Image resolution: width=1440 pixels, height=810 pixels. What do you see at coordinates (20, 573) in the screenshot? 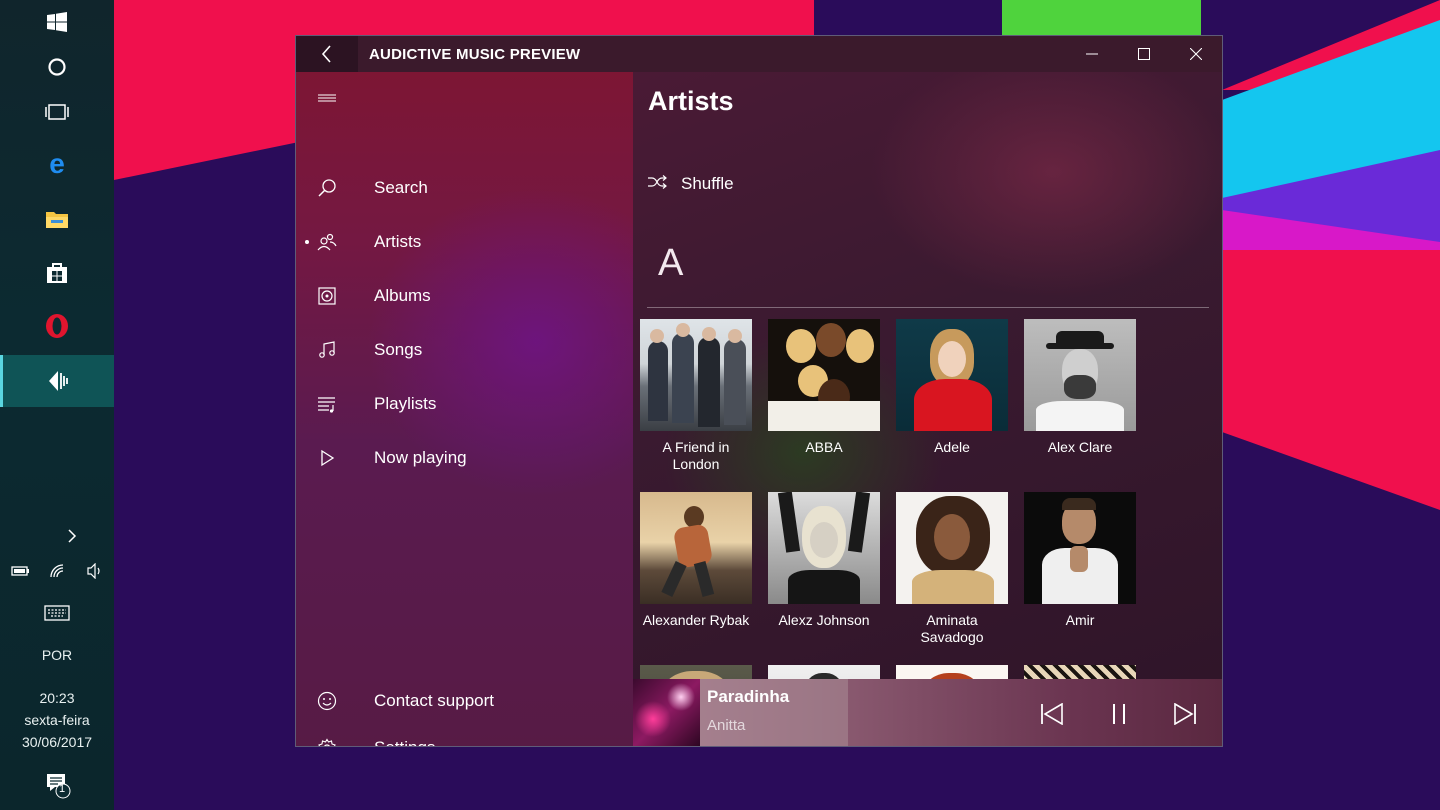
I see `battery-icon` at bounding box center [20, 573].